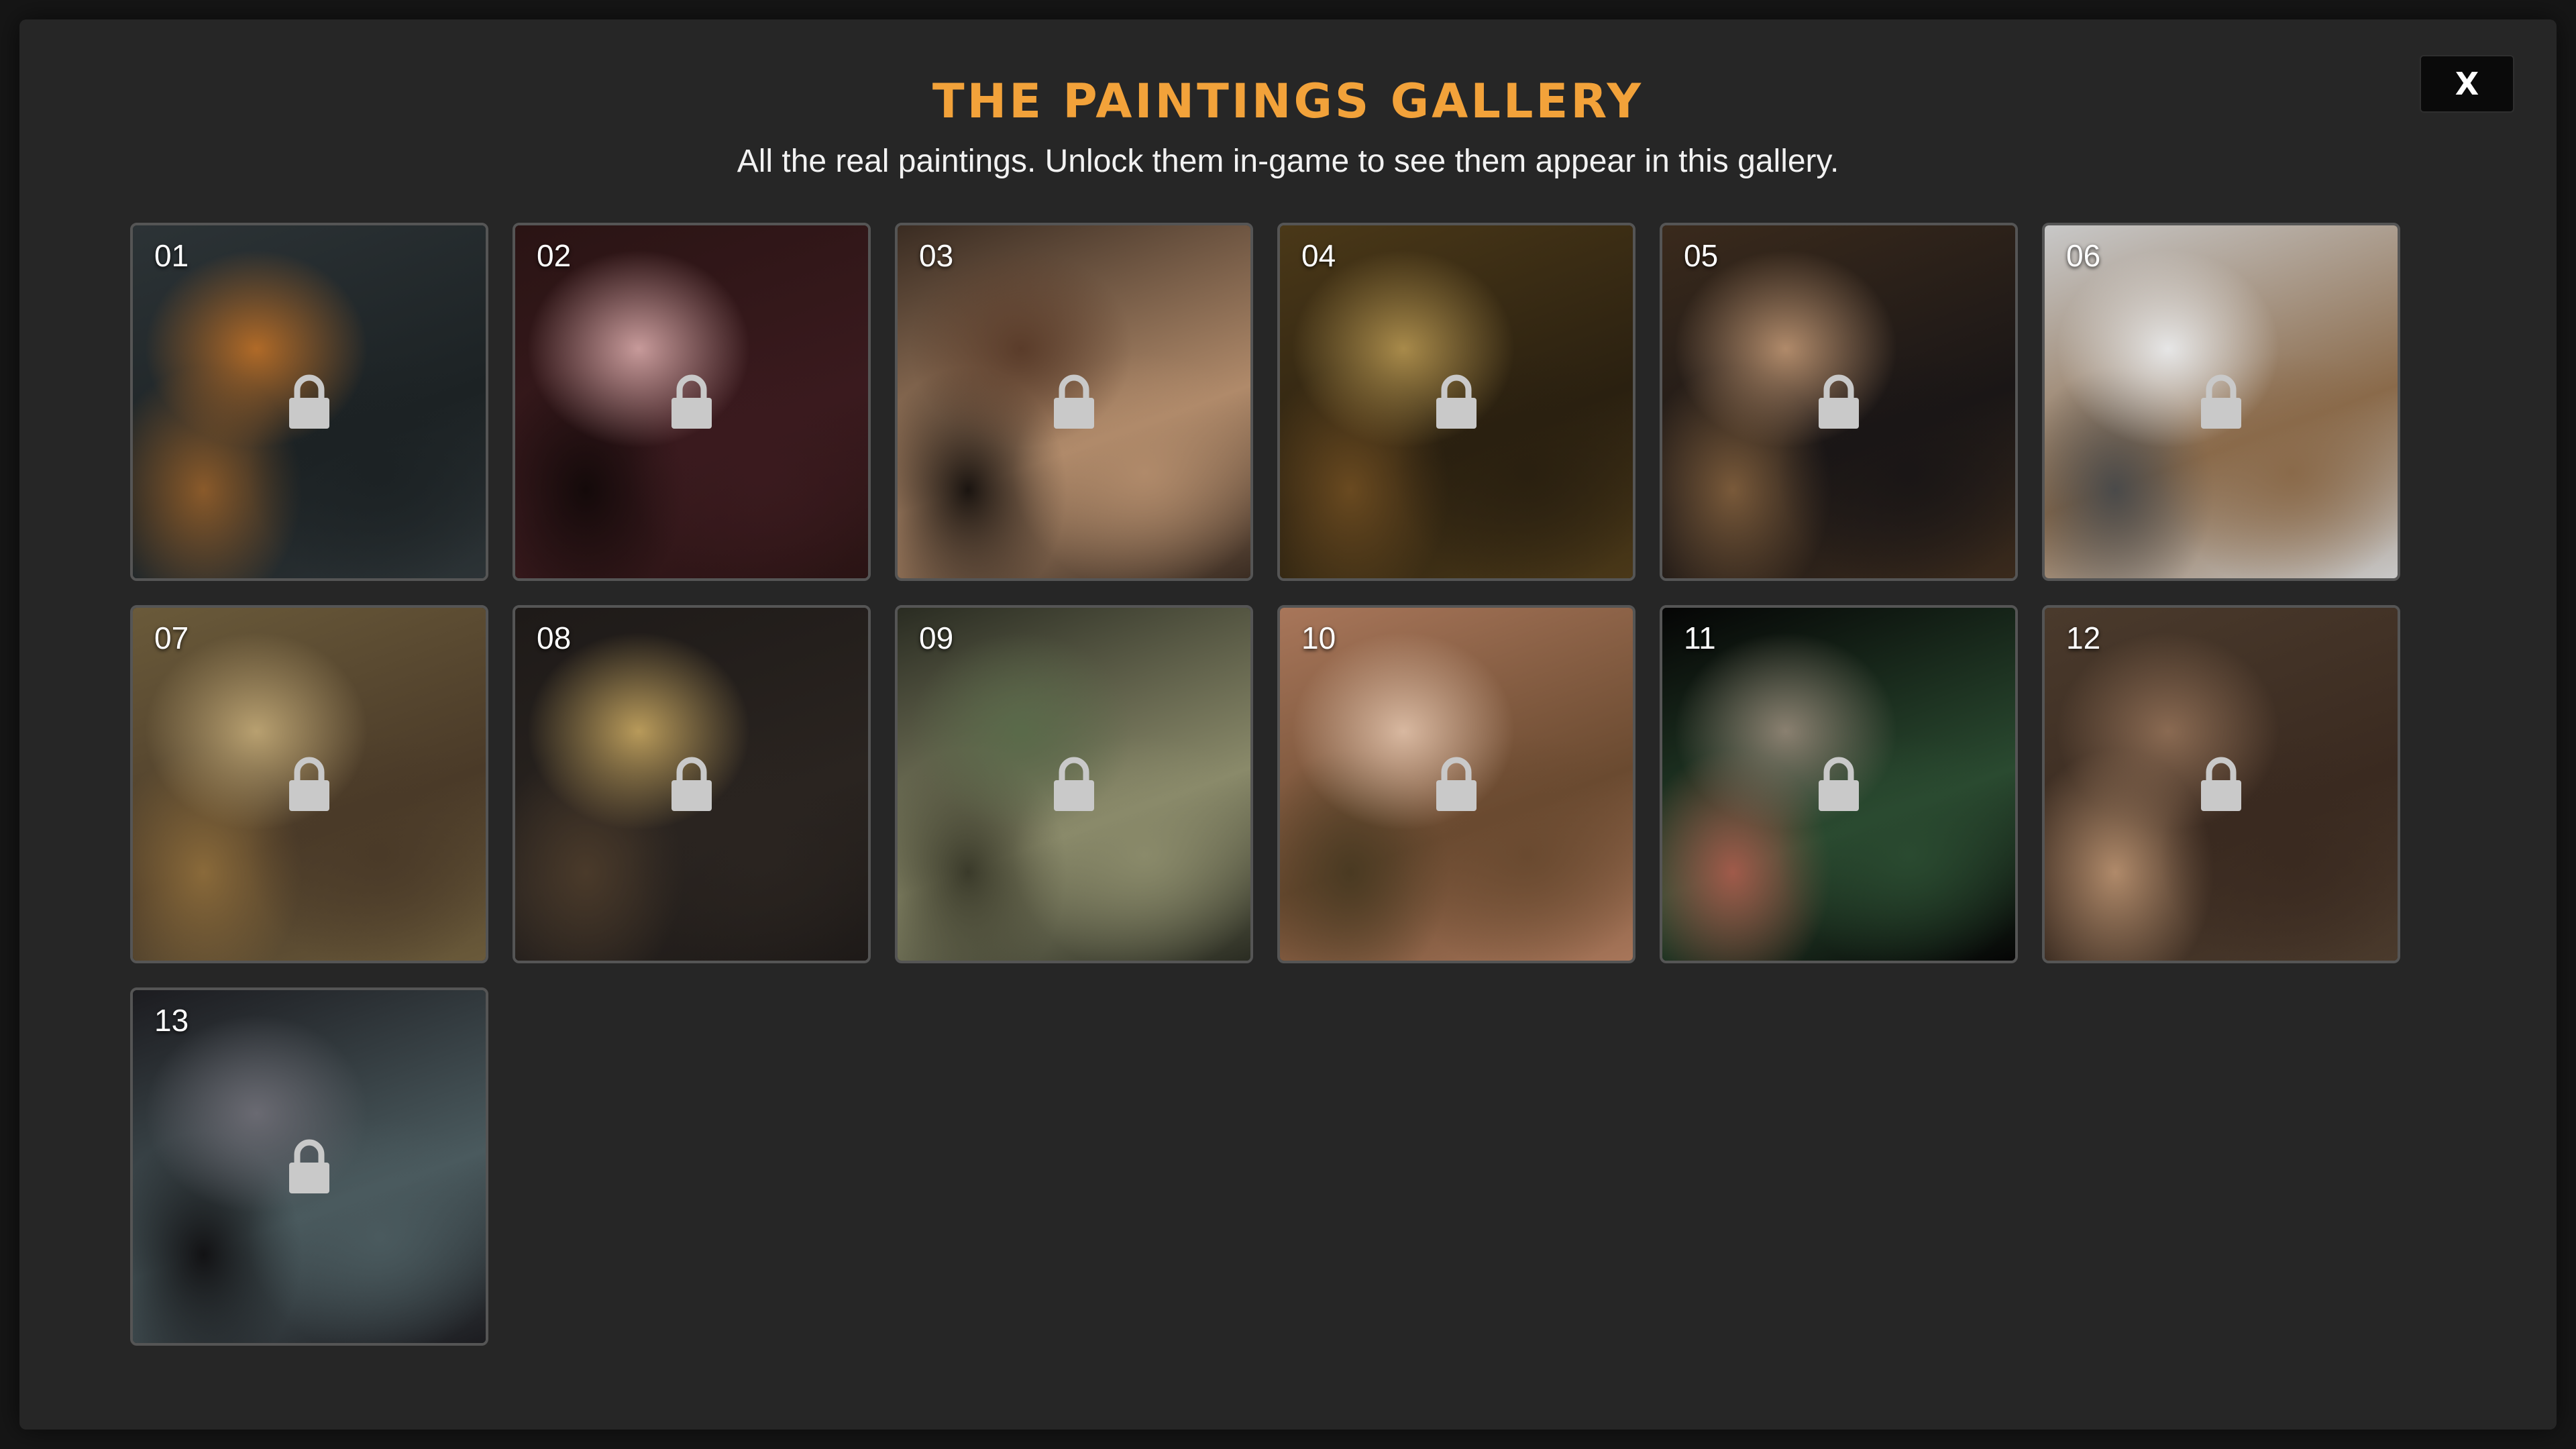 The width and height of the screenshot is (2576, 1449). I want to click on gallery-title: THE PAINTINGS GALLERY, so click(1288, 101).